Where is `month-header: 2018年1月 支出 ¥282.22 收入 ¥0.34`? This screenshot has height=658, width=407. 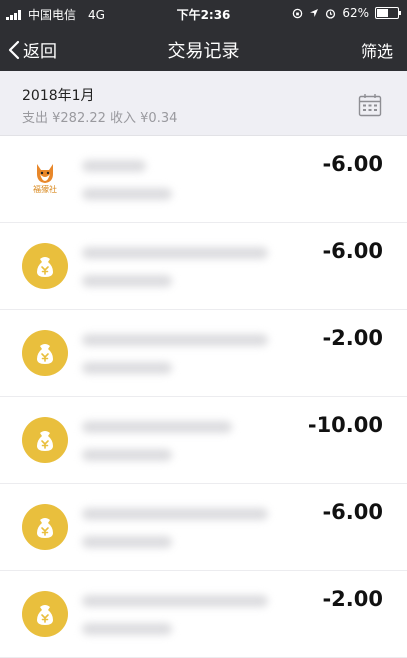
month-header: 2018年1月 支出 ¥282.22 收入 ¥0.34 is located at coordinates (203, 103).